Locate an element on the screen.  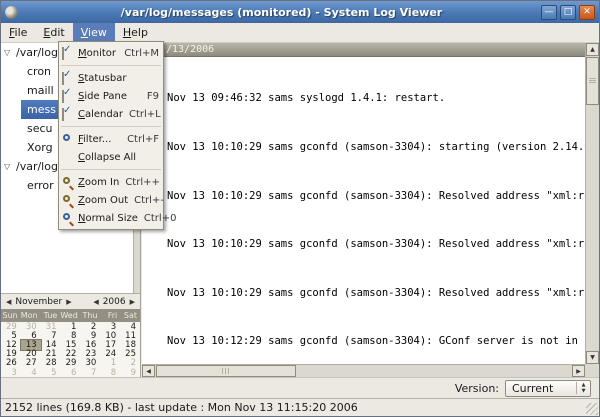
menuitem-filter: Filter... Ctrl+F is located at coordinates (111, 139).